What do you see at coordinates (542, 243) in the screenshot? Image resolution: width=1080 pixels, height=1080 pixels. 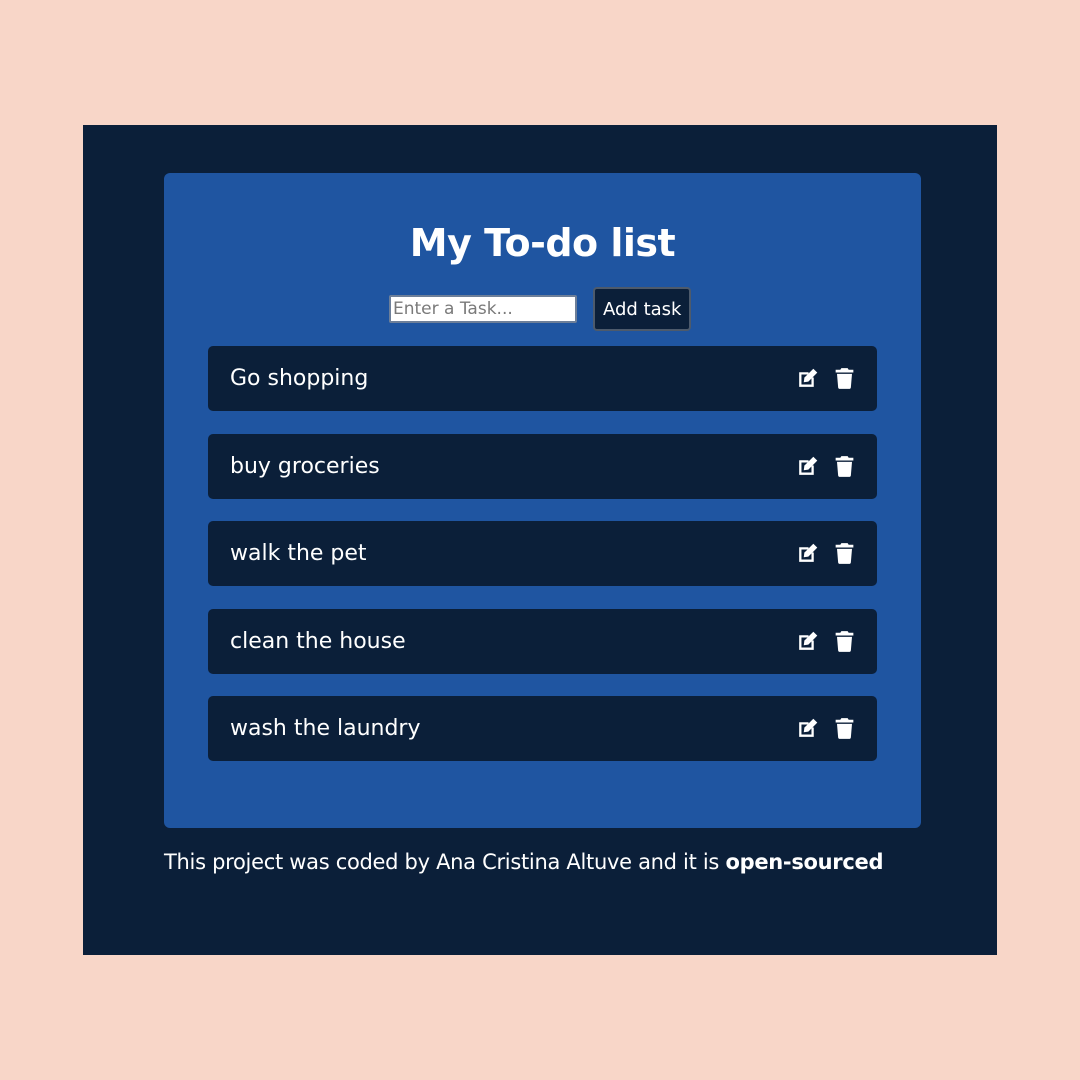 I see `page-title: My To-do list` at bounding box center [542, 243].